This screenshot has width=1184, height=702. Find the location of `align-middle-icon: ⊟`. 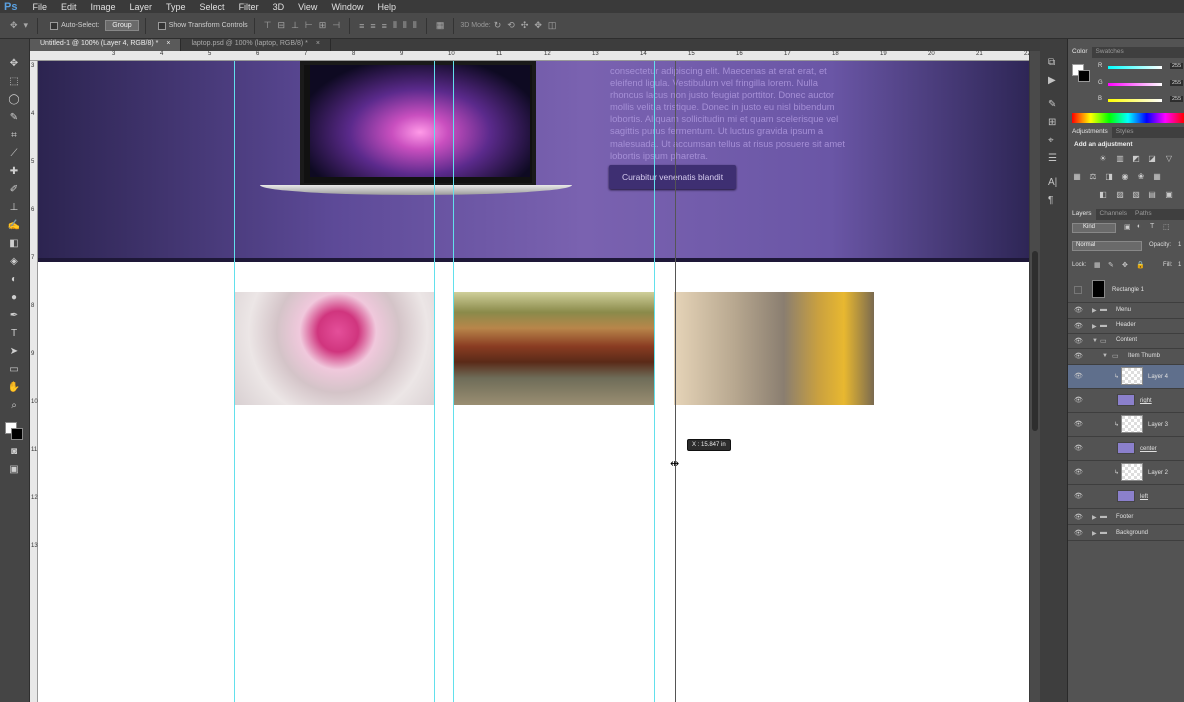

align-middle-icon: ⊟ is located at coordinates (282, 25).